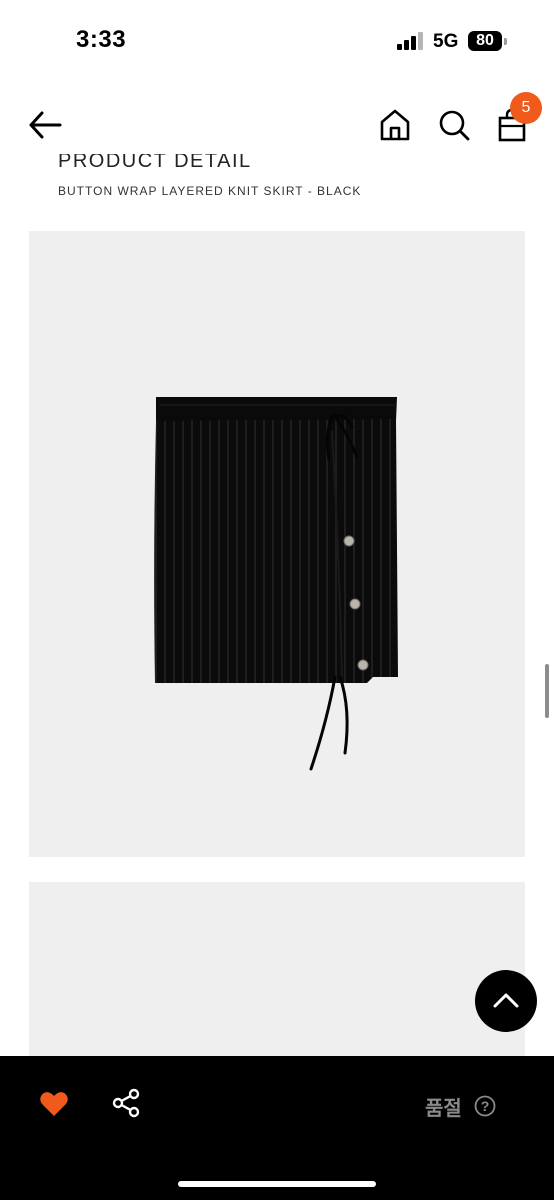  Describe the element at coordinates (277, 1184) in the screenshot. I see `home-indicator` at that location.